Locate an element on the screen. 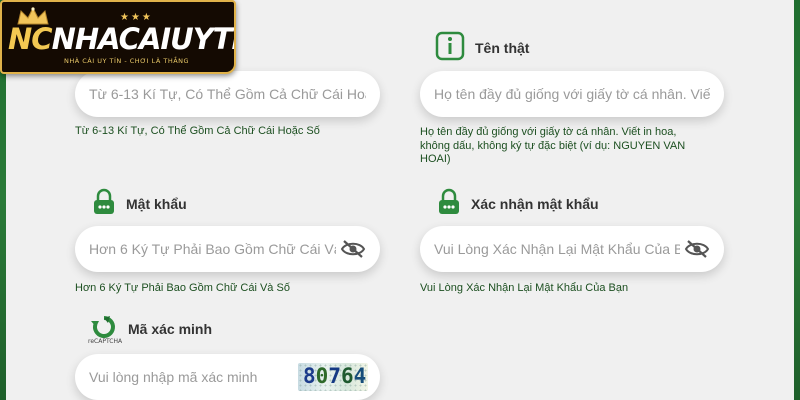  recaptcha-caption: reCAPTCHA is located at coordinates (105, 341).